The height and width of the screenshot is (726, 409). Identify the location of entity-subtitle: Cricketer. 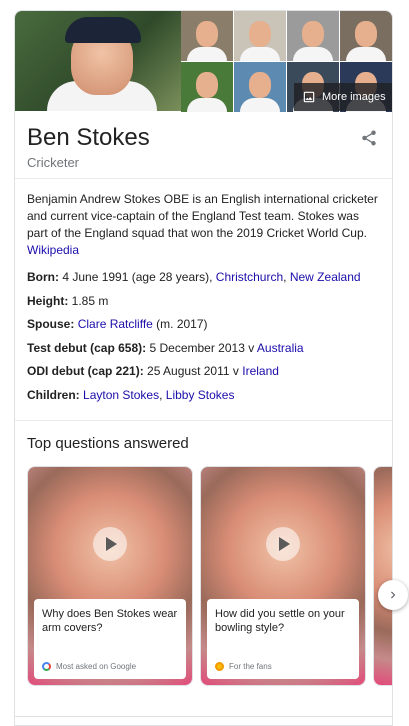
(53, 162).